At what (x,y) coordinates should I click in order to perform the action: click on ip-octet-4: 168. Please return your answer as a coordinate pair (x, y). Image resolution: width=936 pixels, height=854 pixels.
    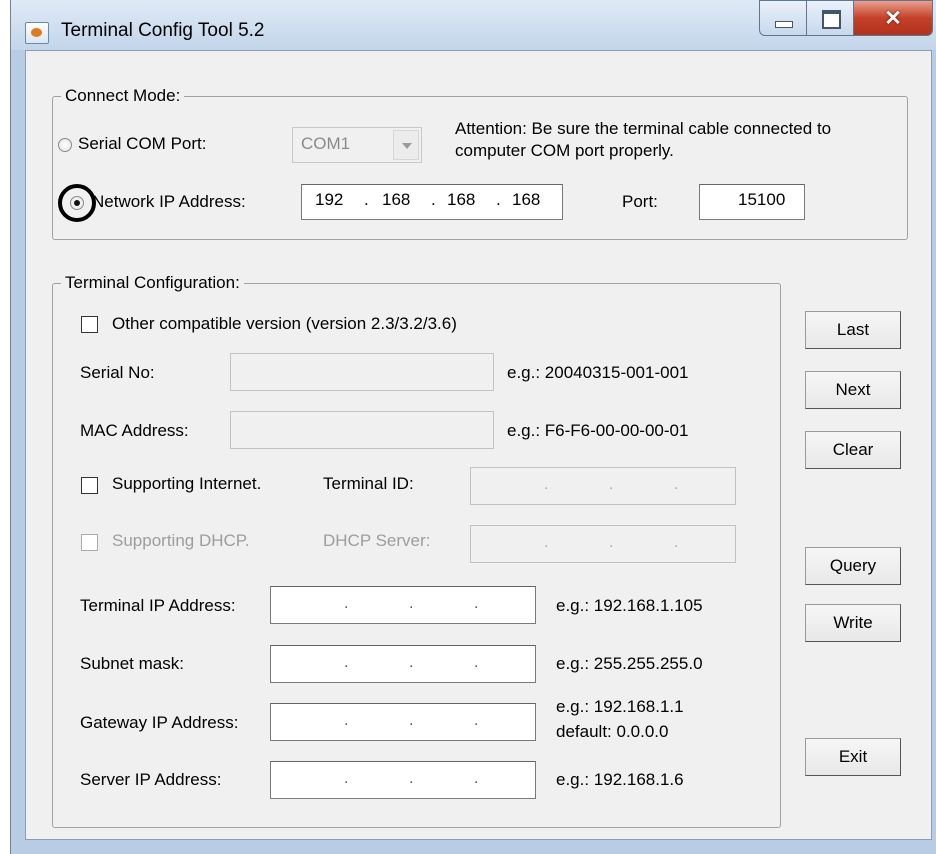
    Looking at the image, I should click on (526, 199).